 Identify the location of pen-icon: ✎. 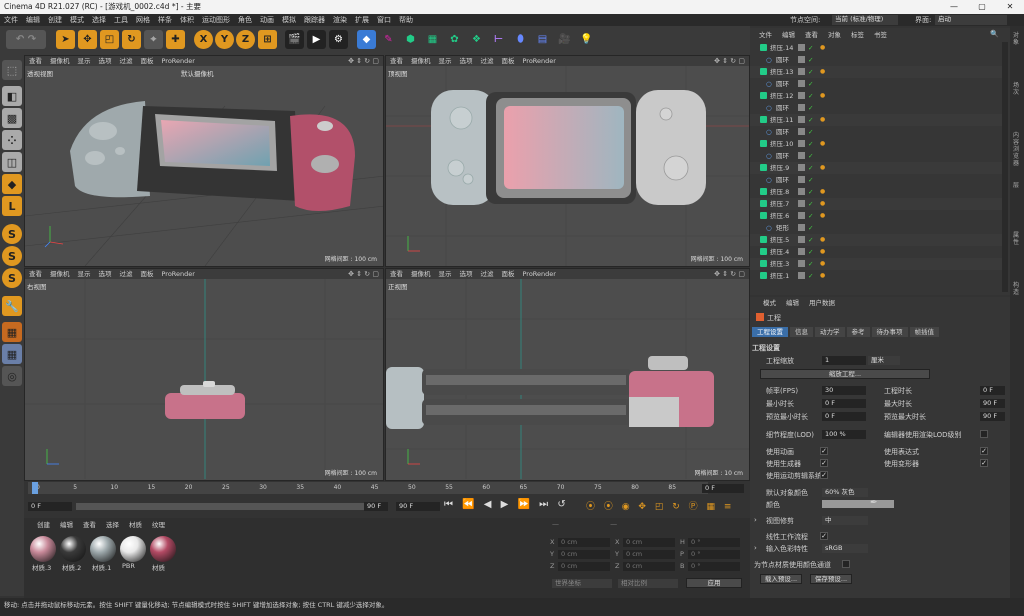
(388, 39).